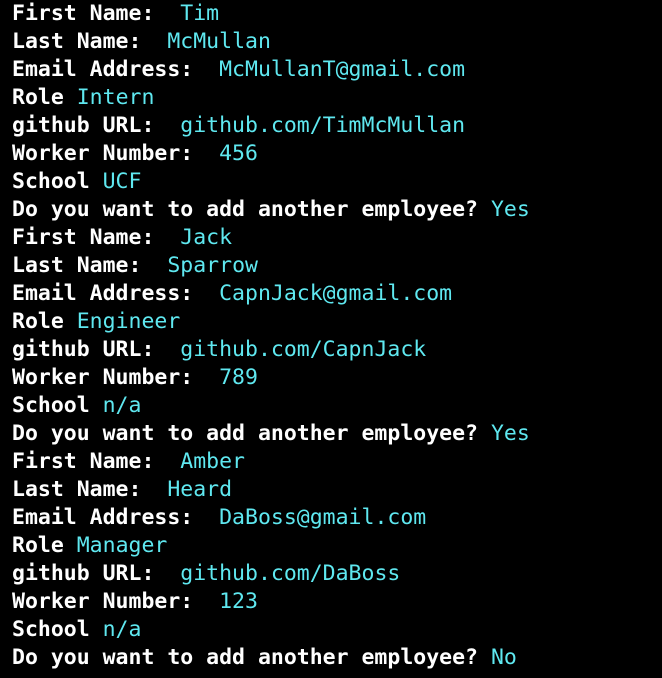 The image size is (662, 678). Describe the element at coordinates (336, 602) in the screenshot. I see `terminal-line-worker-number: Worker Number: 123` at that location.